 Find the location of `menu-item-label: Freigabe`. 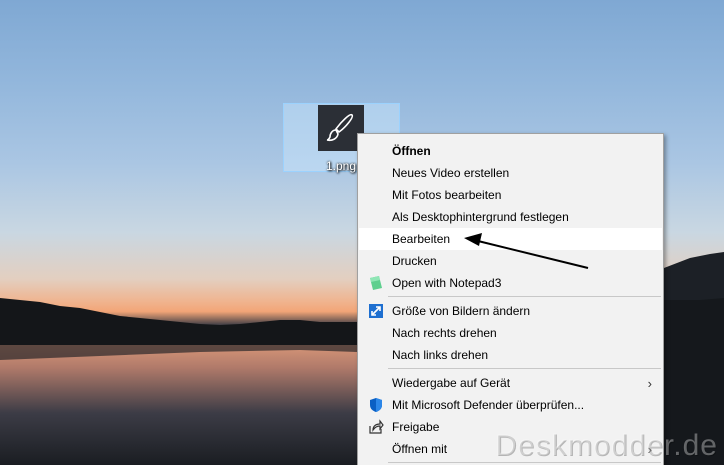

menu-item-label: Freigabe is located at coordinates (416, 427).